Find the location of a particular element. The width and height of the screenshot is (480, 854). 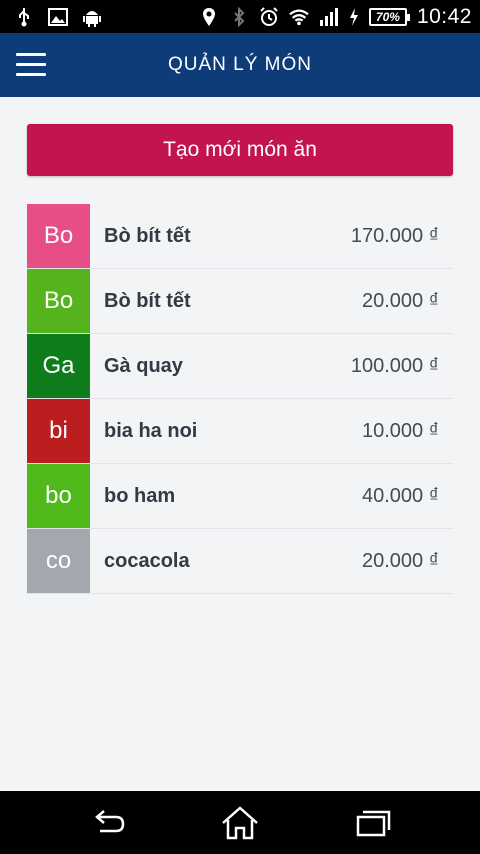

app-bar: QUẢN LÝ MÓN is located at coordinates (240, 65).